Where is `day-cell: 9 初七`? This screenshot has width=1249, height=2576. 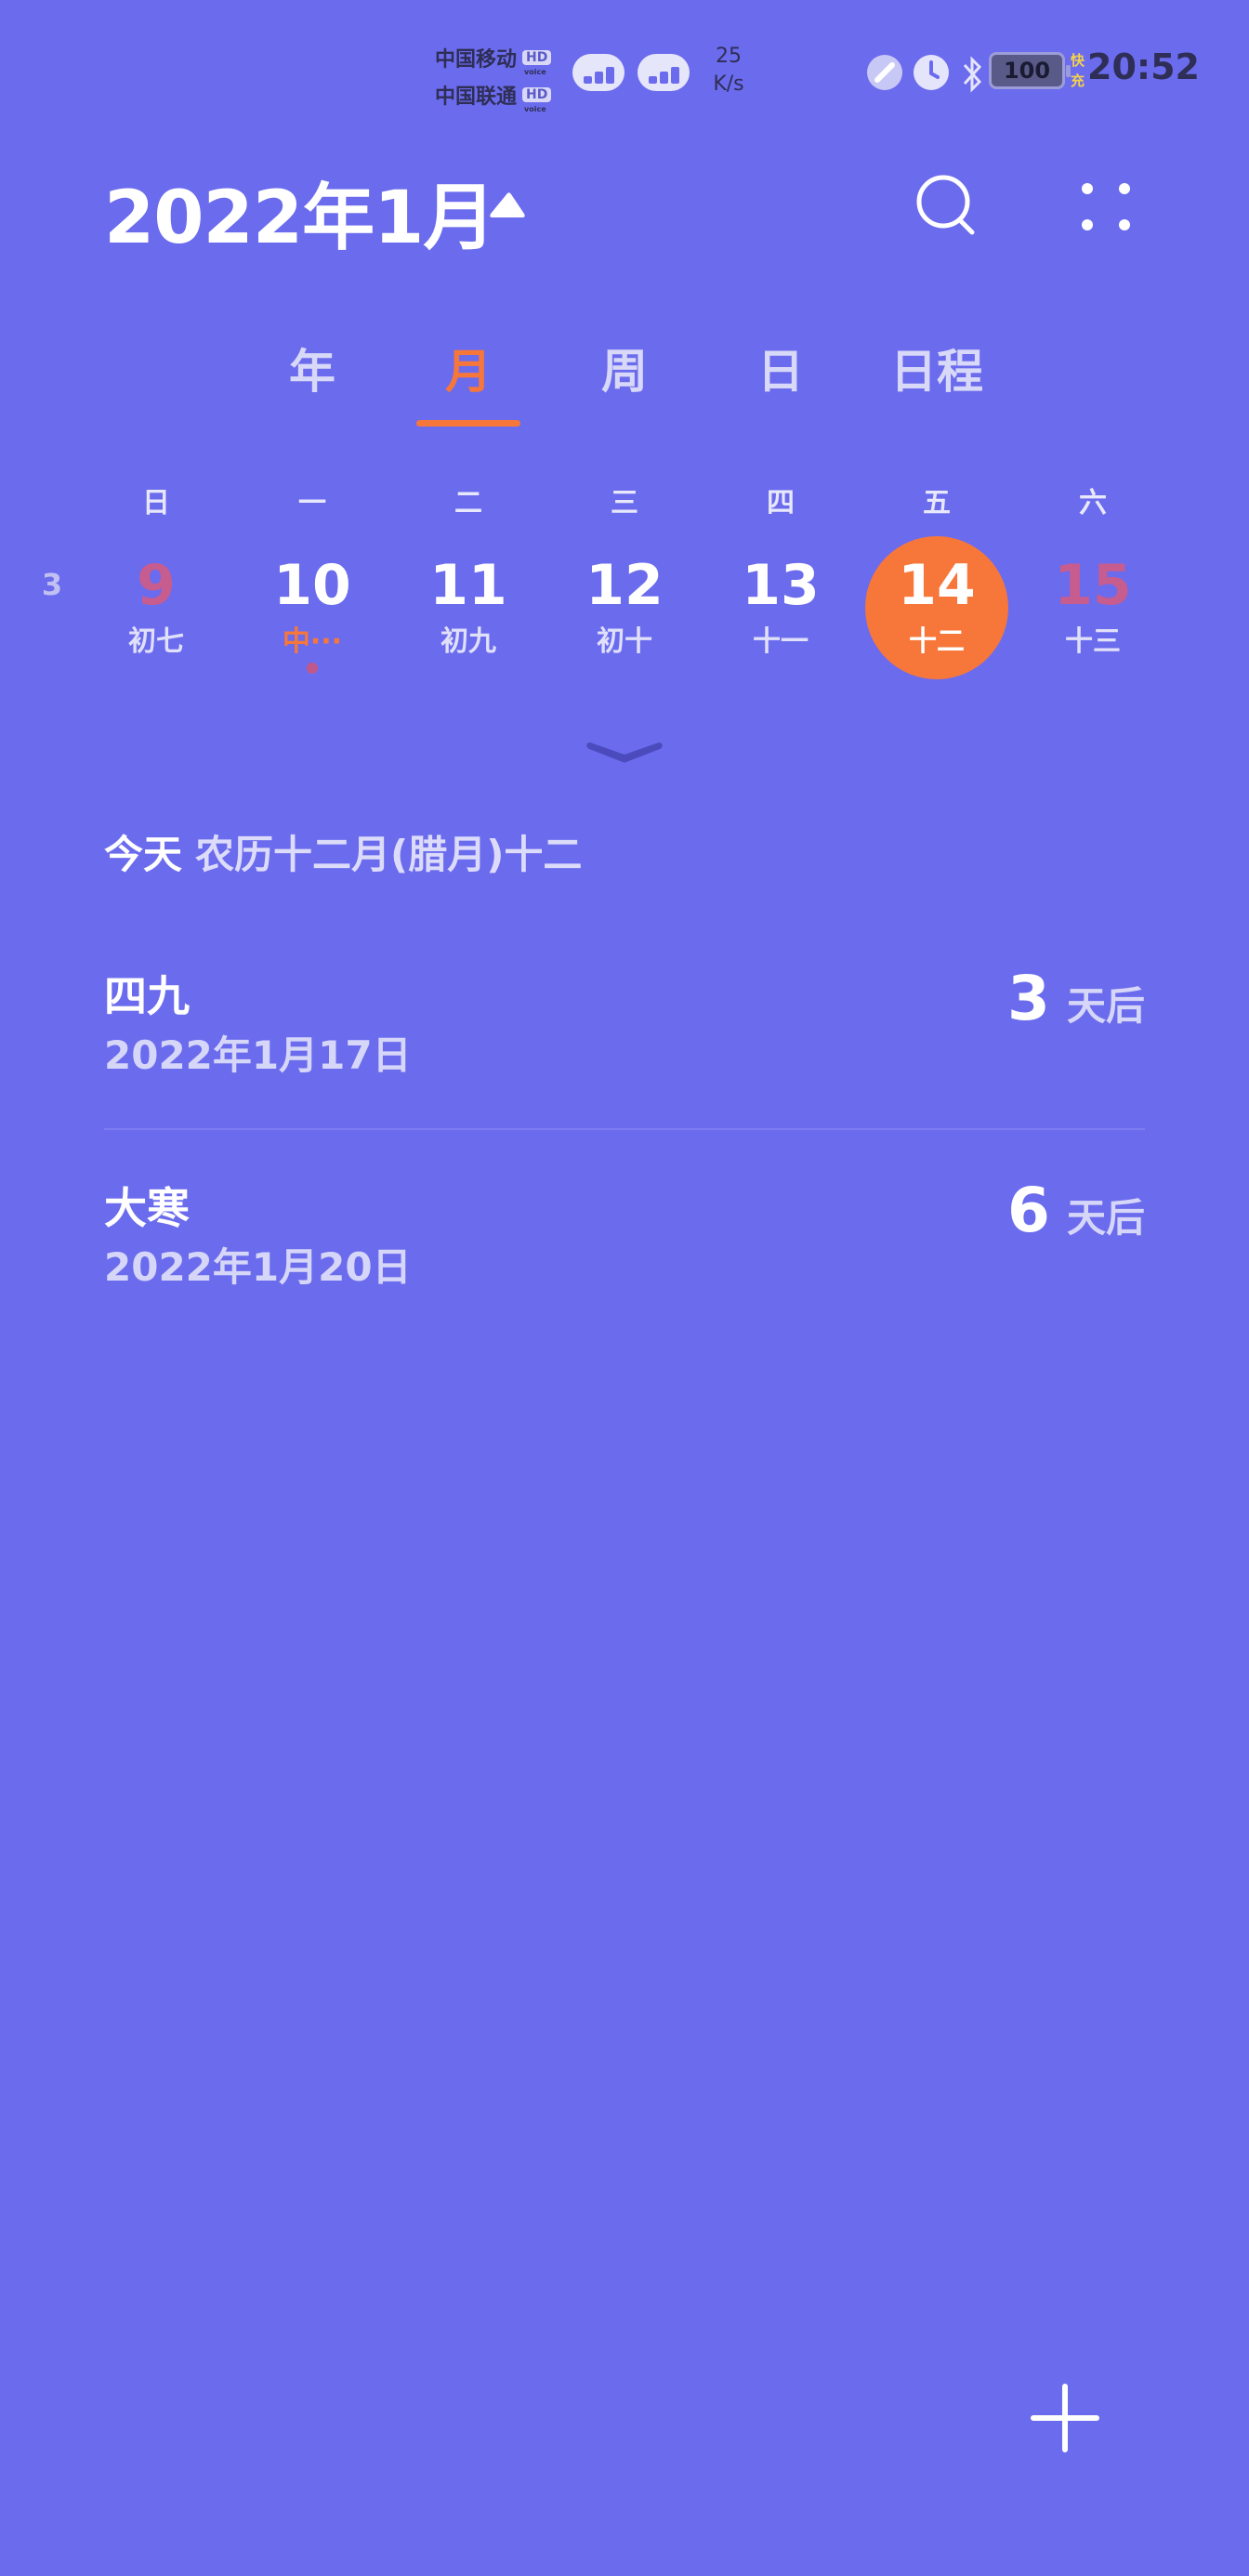
day-cell: 9 初七 is located at coordinates (156, 608).